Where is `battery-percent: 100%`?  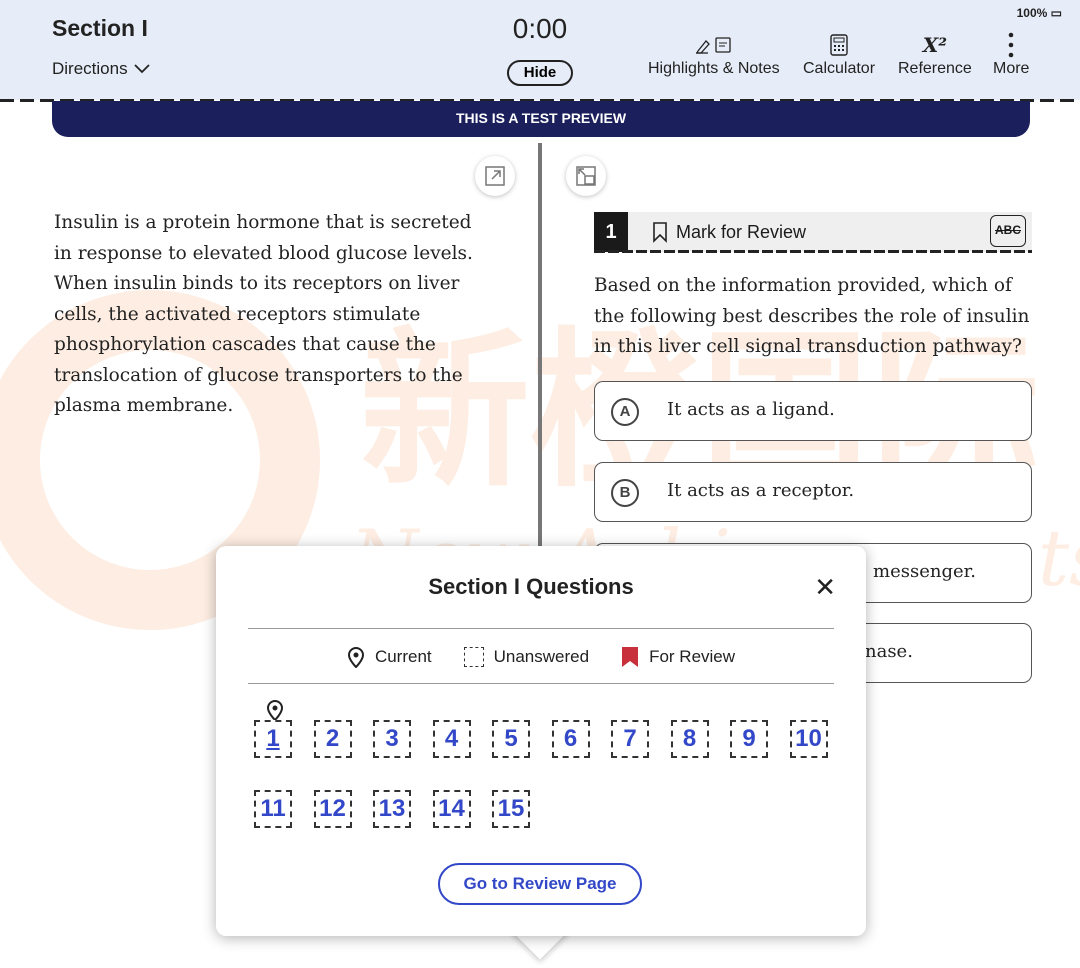 battery-percent: 100% is located at coordinates (1032, 13).